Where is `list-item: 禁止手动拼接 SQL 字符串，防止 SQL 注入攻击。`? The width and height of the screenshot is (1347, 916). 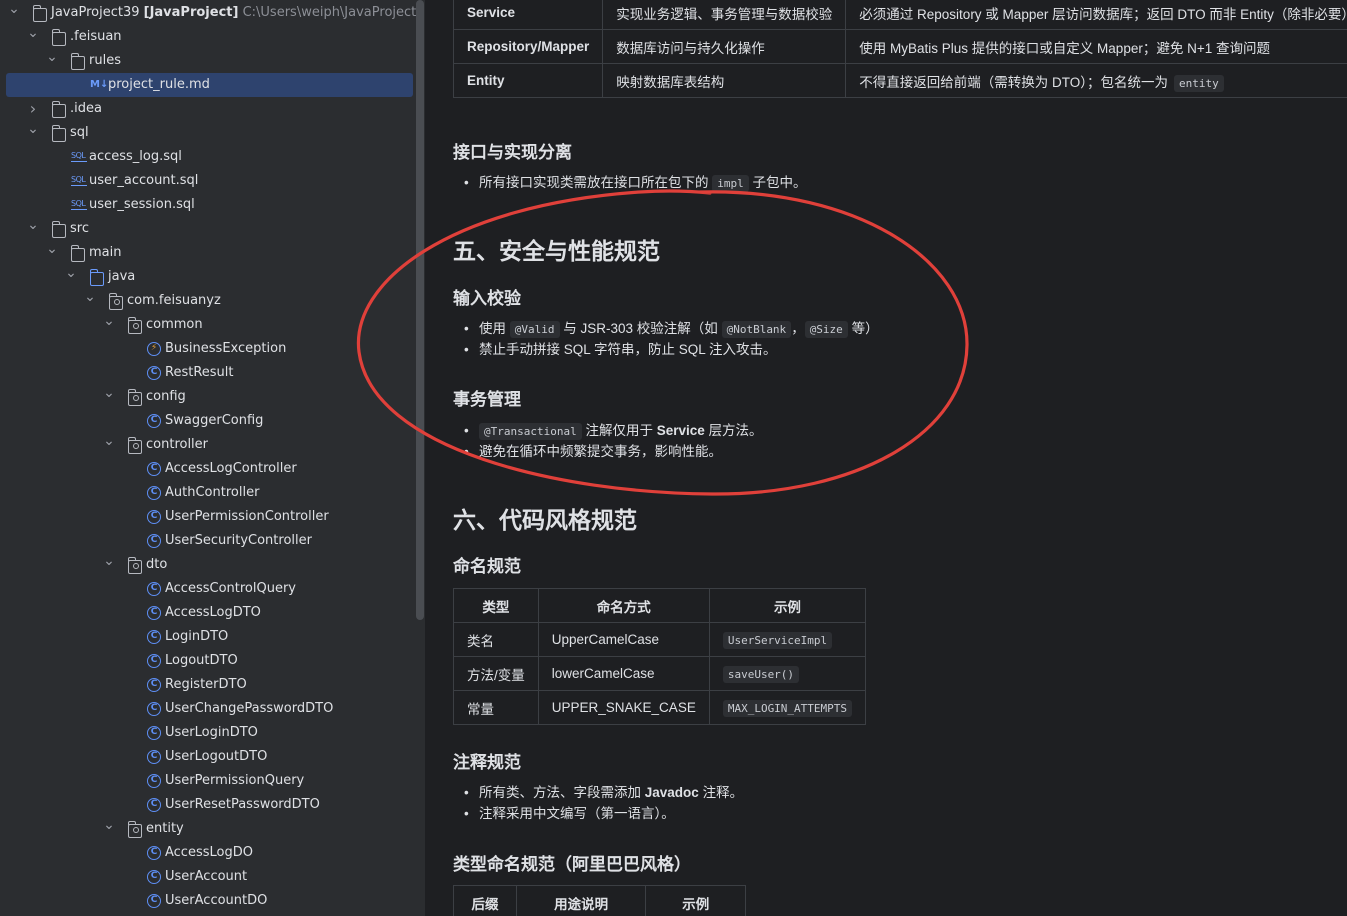
list-item: 禁止手动拼接 SQL 字符串，防止 SQL 注入攻击。 is located at coordinates (671, 349).